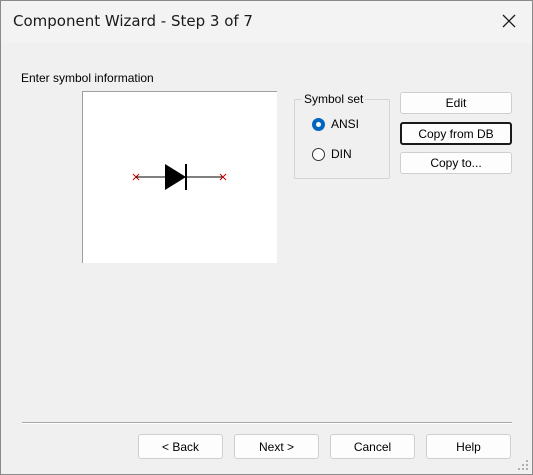 The height and width of the screenshot is (475, 533). I want to click on back-button-label: < Back, so click(180, 446).